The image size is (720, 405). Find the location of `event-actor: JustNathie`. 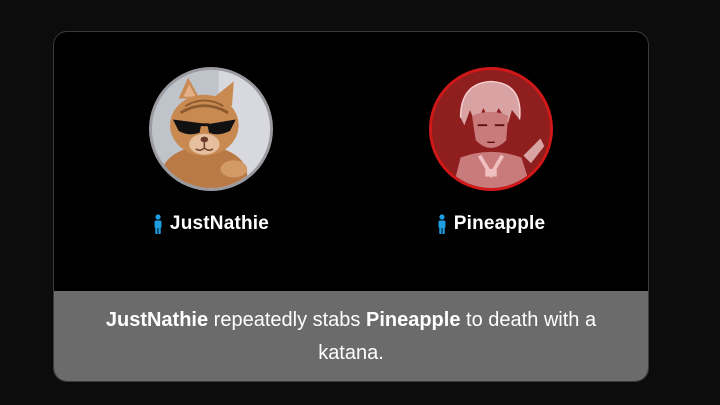

event-actor: JustNathie is located at coordinates (157, 320).